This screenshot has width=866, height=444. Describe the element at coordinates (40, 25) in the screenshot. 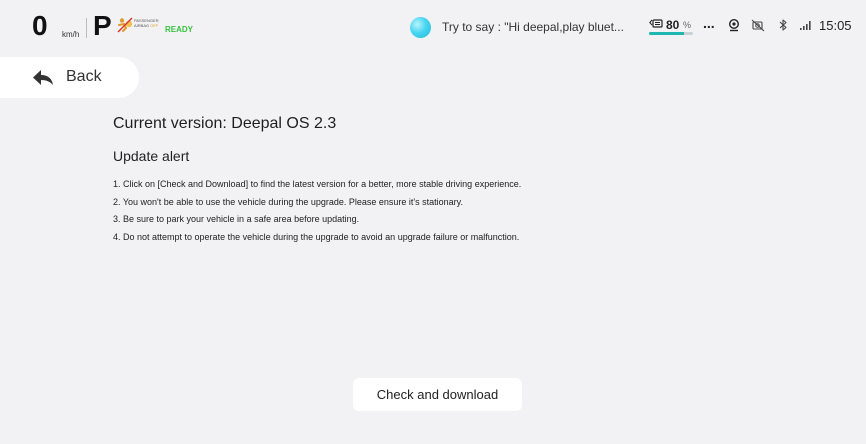

I see `speed-readout: 0` at that location.